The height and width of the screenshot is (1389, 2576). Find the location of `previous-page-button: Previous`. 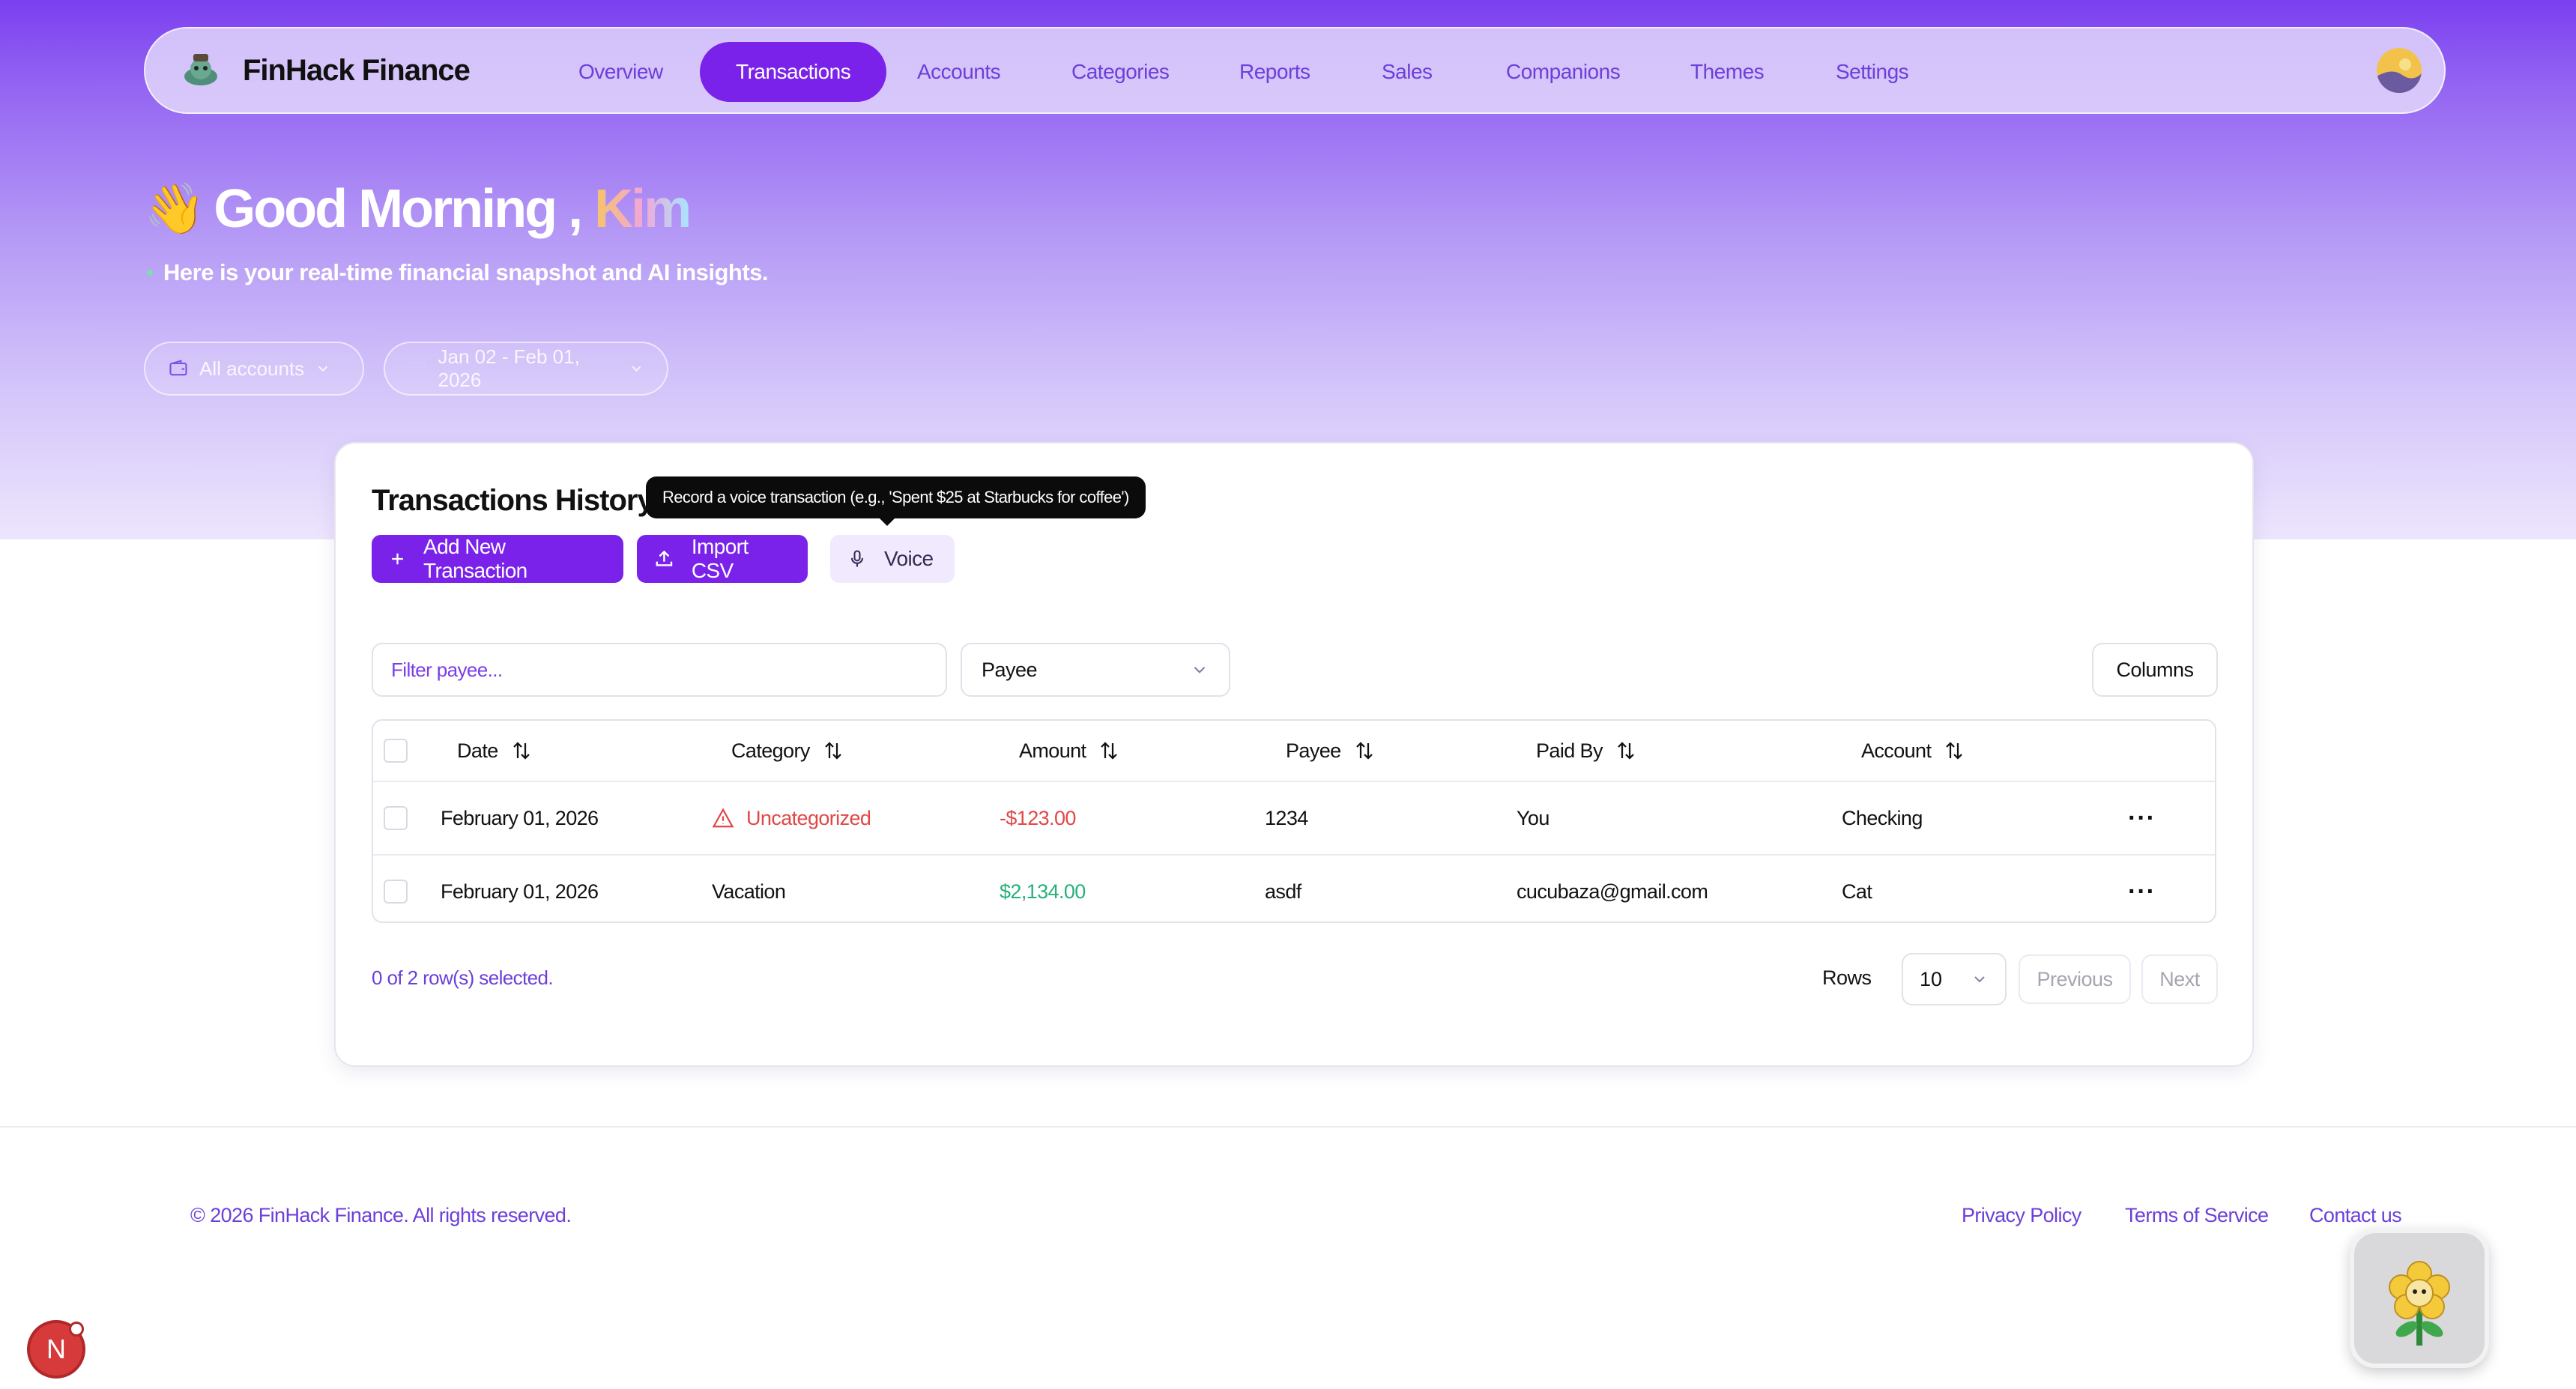

previous-page-button: Previous is located at coordinates (2075, 979).